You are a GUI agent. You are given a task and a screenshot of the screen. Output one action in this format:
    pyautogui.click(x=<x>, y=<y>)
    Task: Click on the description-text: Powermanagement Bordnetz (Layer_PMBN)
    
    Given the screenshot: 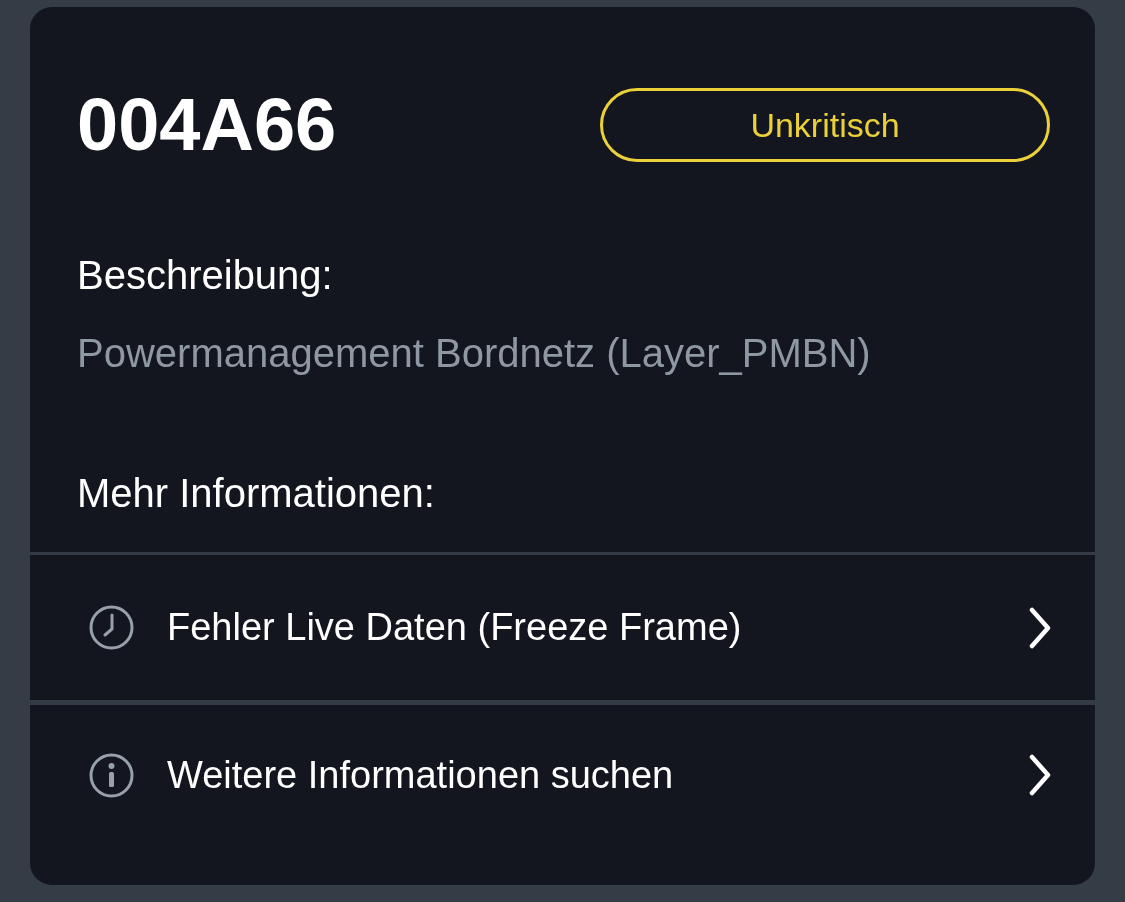 What is the action you would take?
    pyautogui.click(x=474, y=353)
    